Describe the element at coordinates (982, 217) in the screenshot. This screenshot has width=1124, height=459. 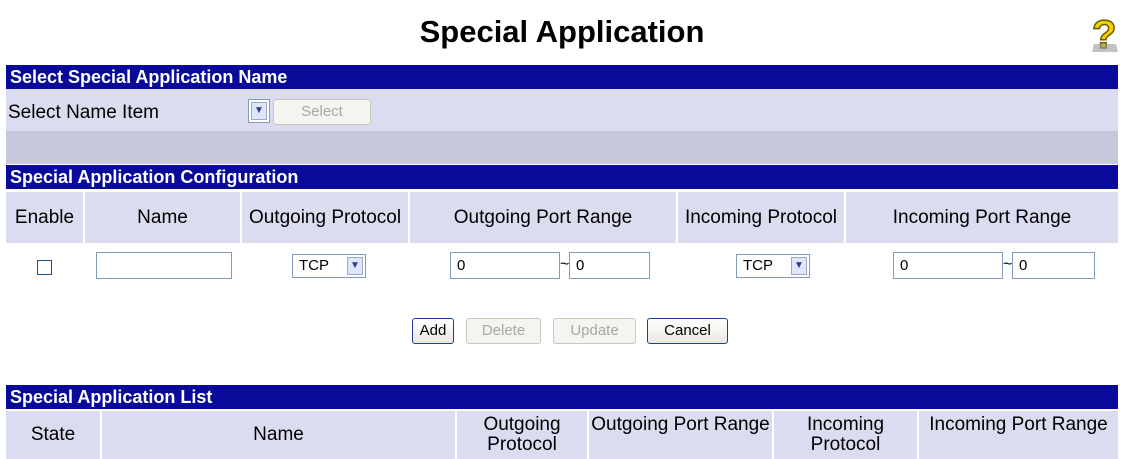
I see `config-col-incoming-port-range: Incoming Port Range` at that location.